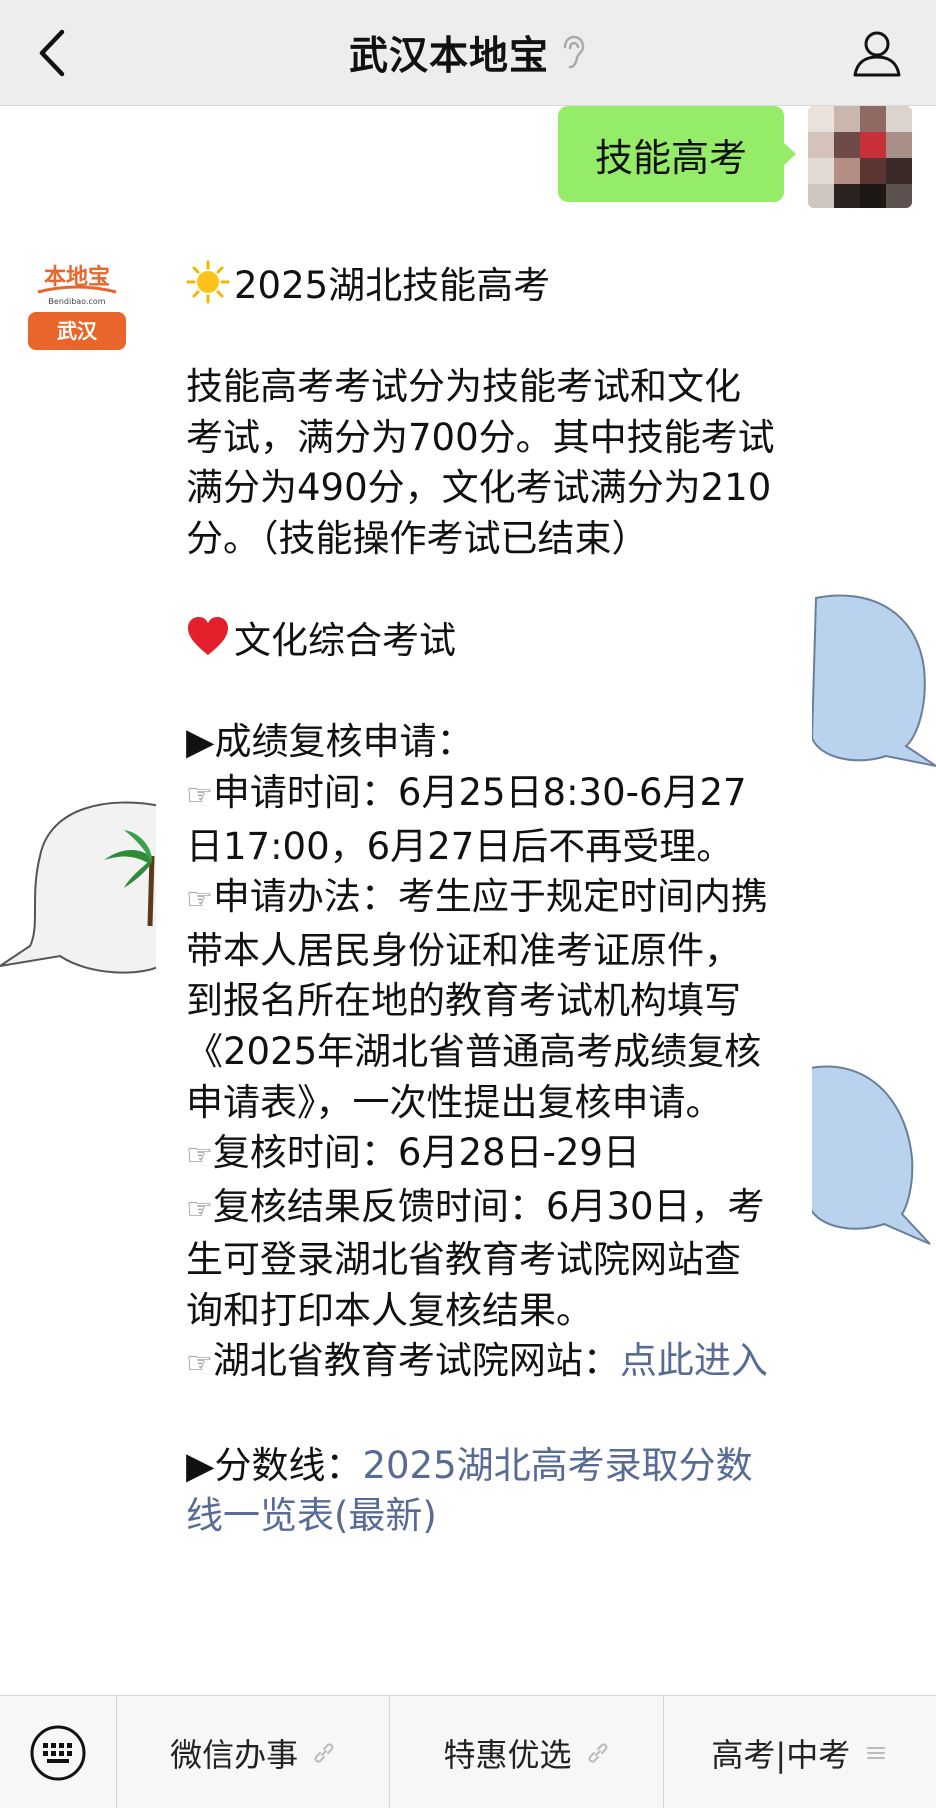  Describe the element at coordinates (448, 56) in the screenshot. I see `chat-title: 武汉本地宝` at that location.